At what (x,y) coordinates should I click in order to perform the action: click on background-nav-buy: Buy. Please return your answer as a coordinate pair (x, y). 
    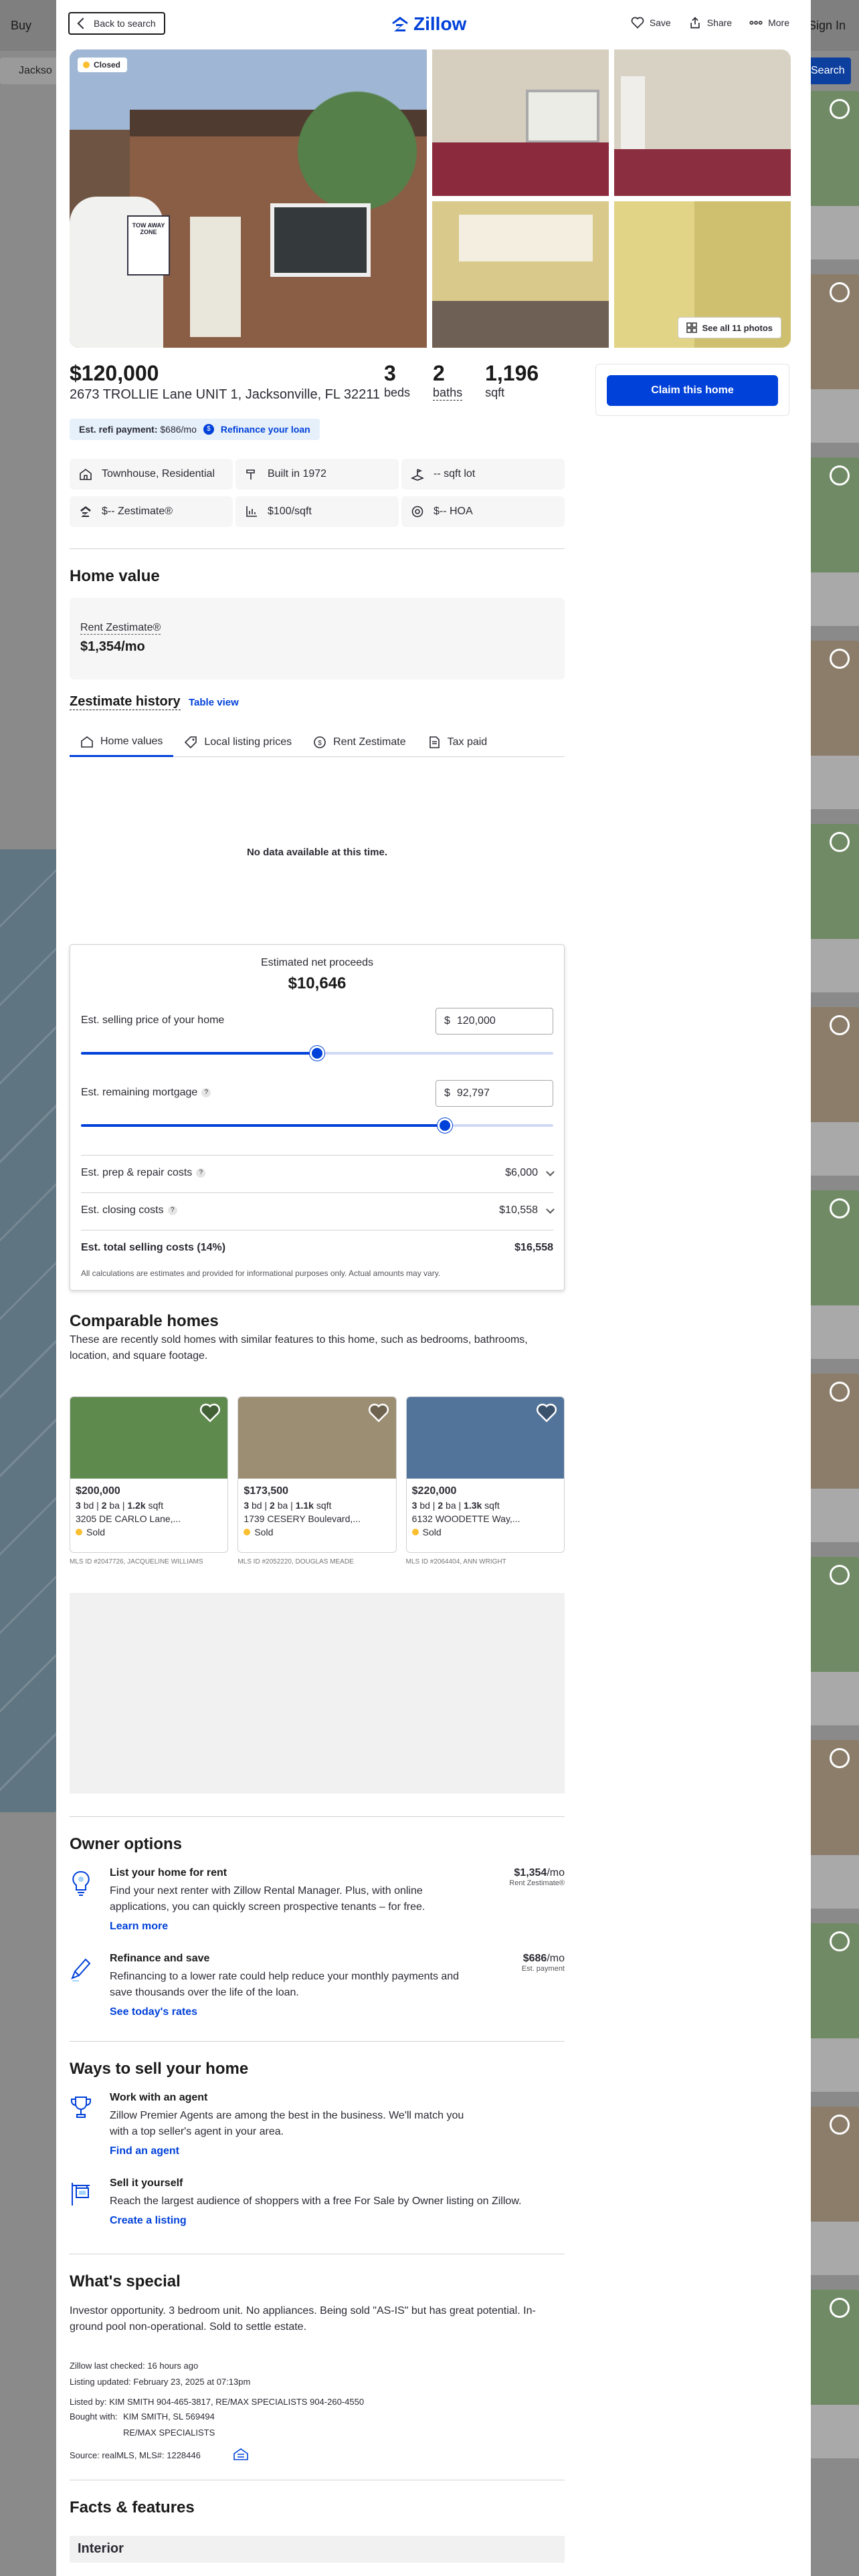
    Looking at the image, I should click on (21, 26).